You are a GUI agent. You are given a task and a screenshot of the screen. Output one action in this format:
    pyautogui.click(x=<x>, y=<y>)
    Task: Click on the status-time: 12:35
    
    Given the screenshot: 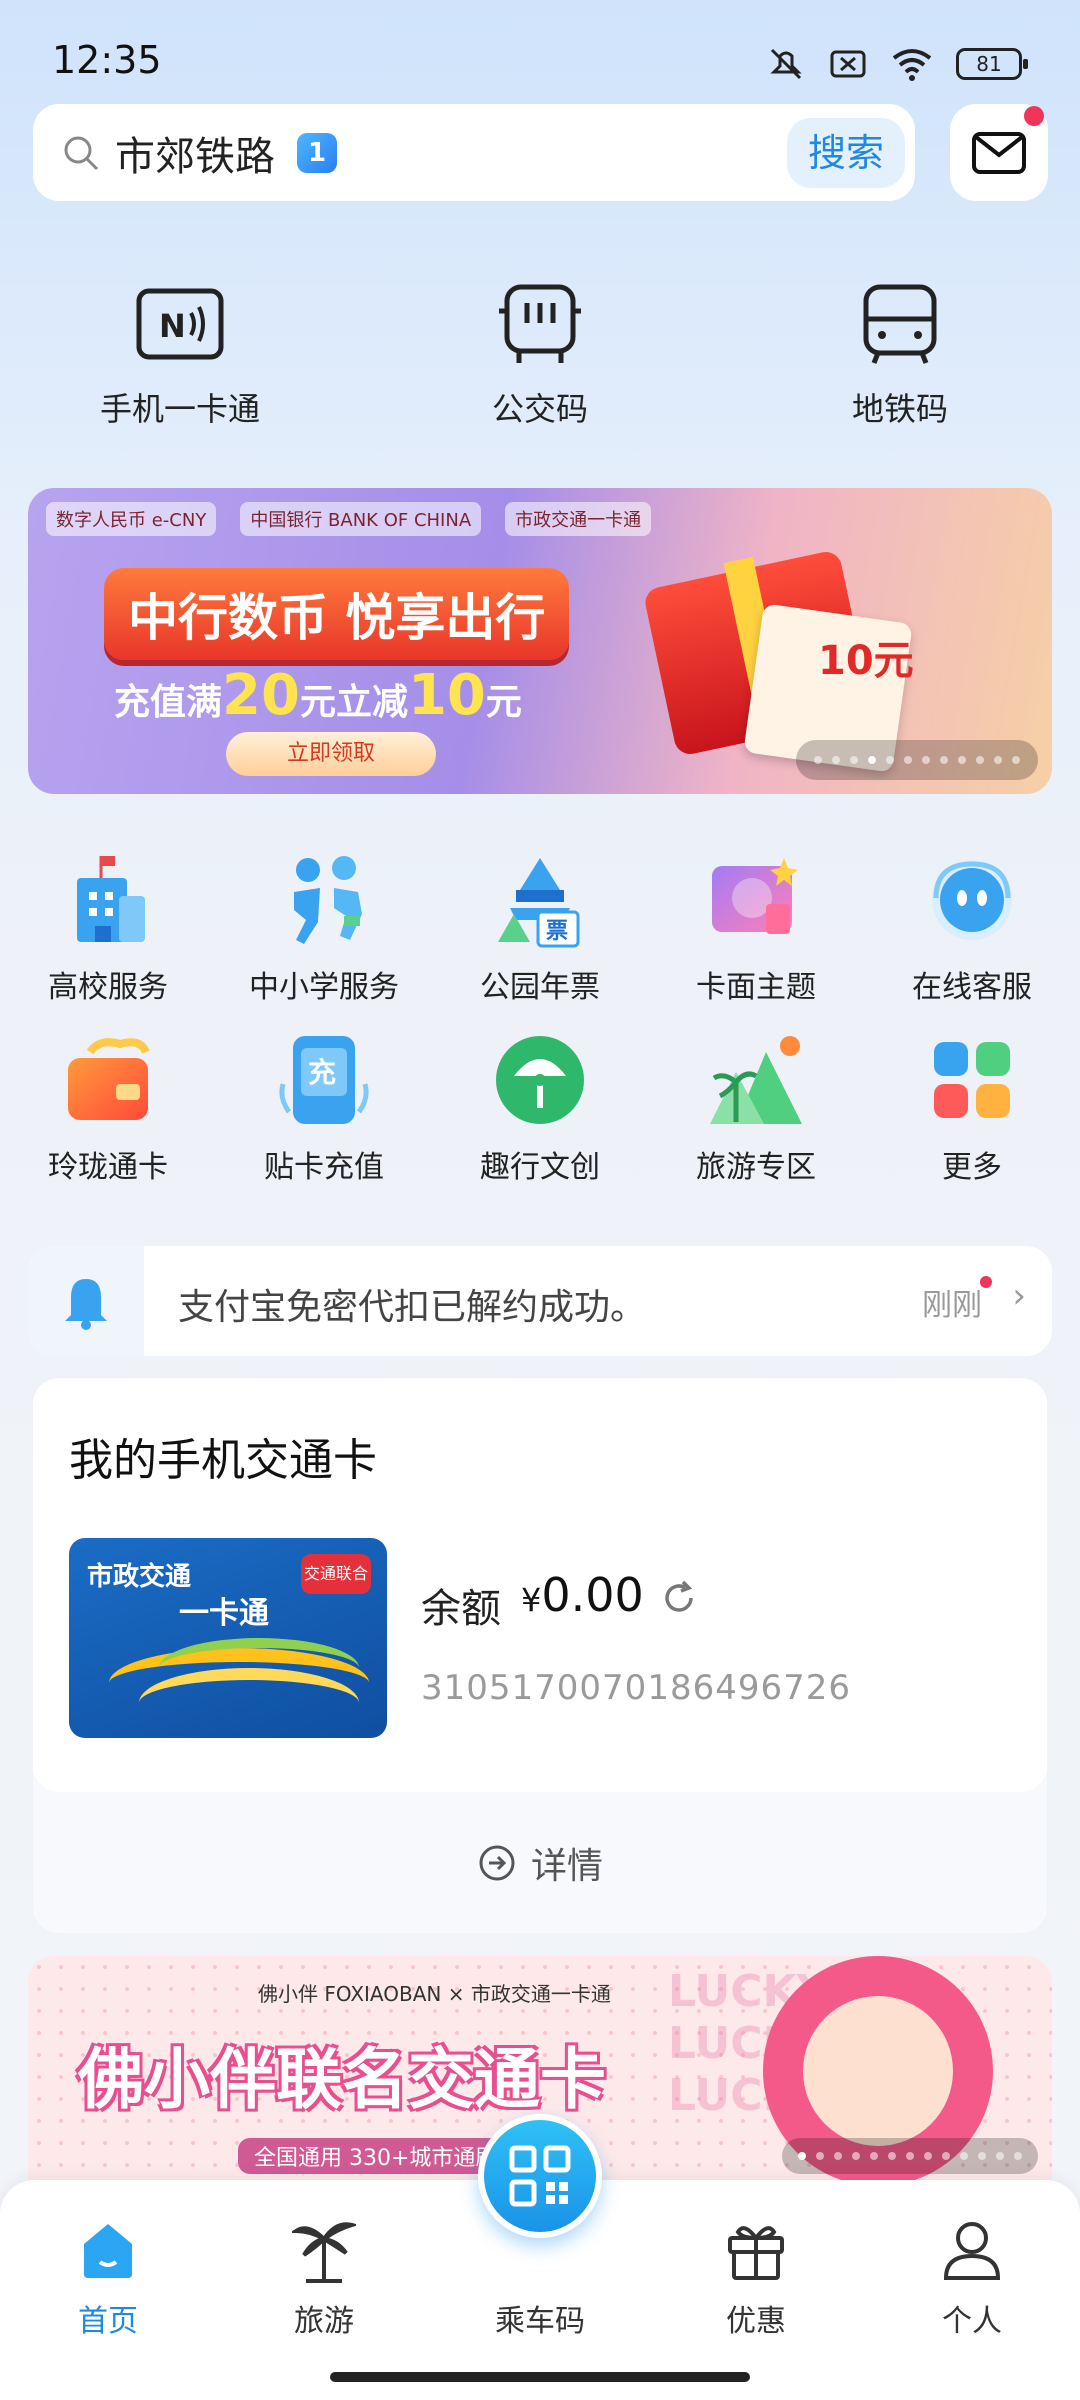 What is the action you would take?
    pyautogui.click(x=107, y=60)
    